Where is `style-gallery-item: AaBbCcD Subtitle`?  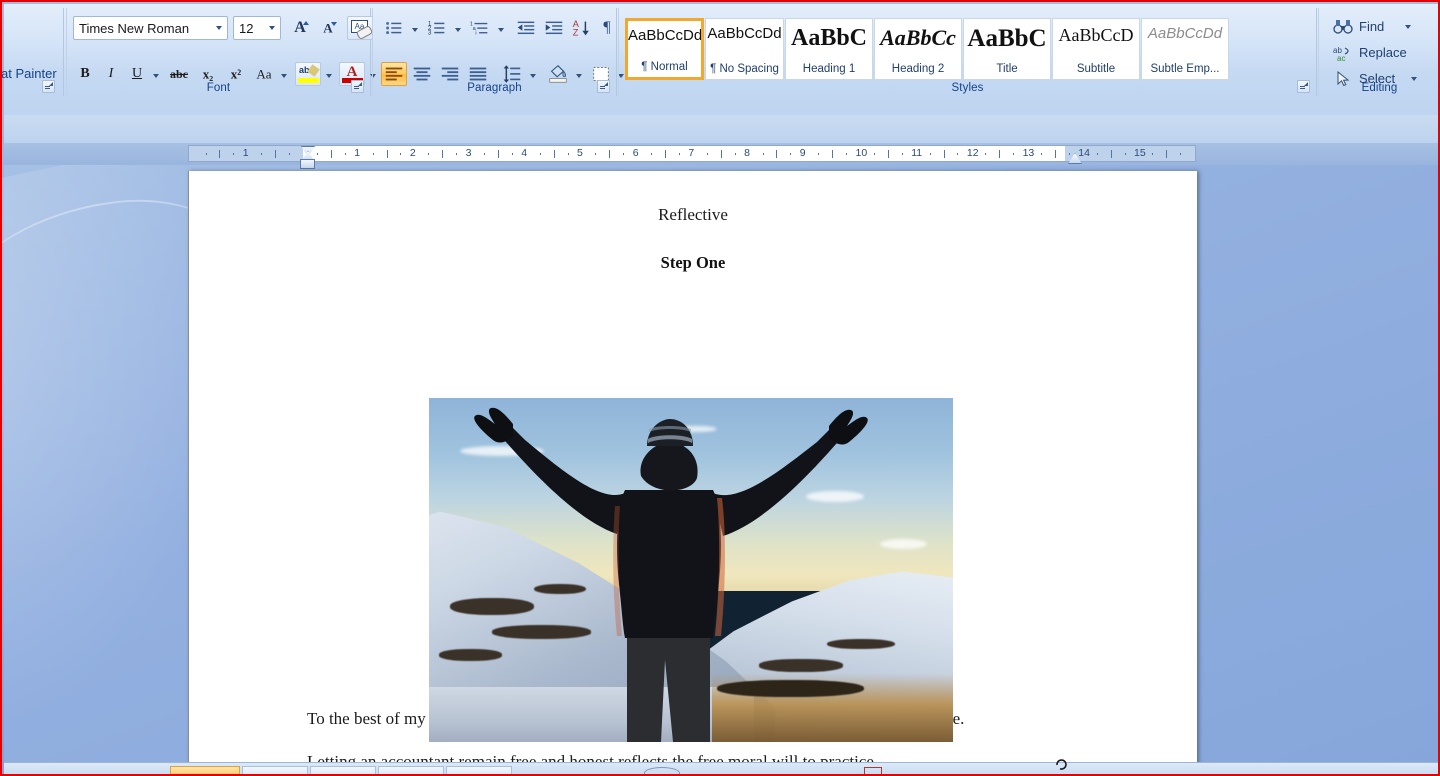 style-gallery-item: AaBbCcD Subtitle is located at coordinates (1096, 49).